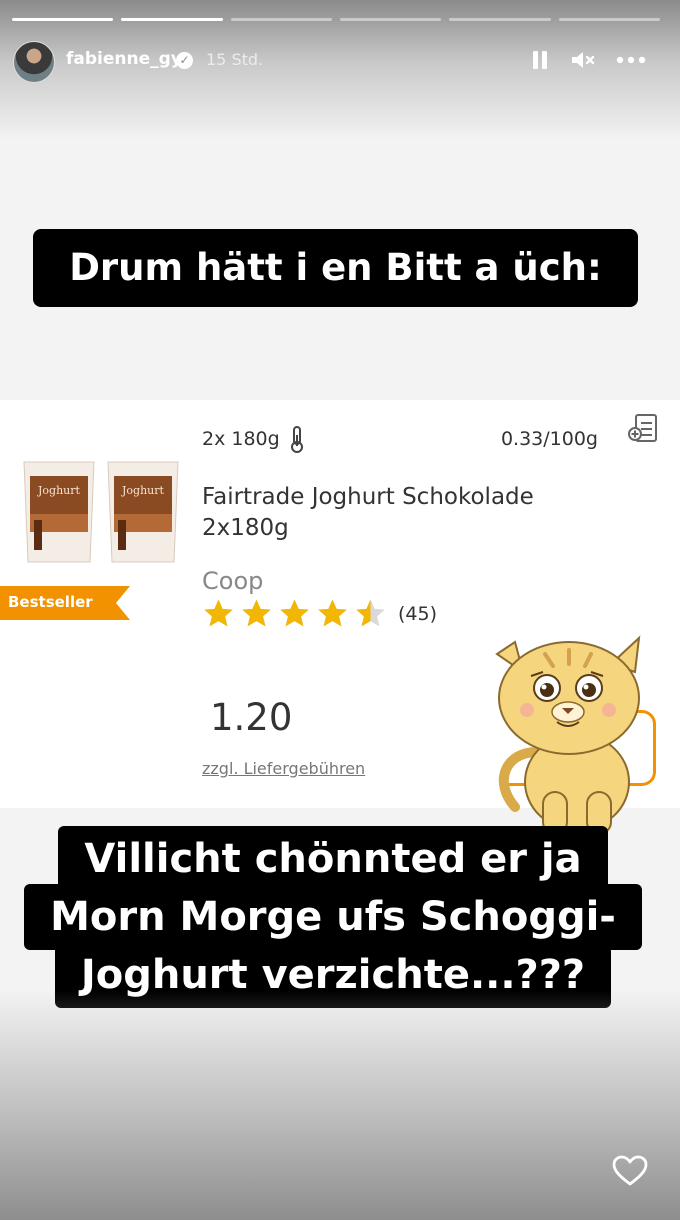  What do you see at coordinates (417, 614) in the screenshot?
I see `review-count: (45)` at bounding box center [417, 614].